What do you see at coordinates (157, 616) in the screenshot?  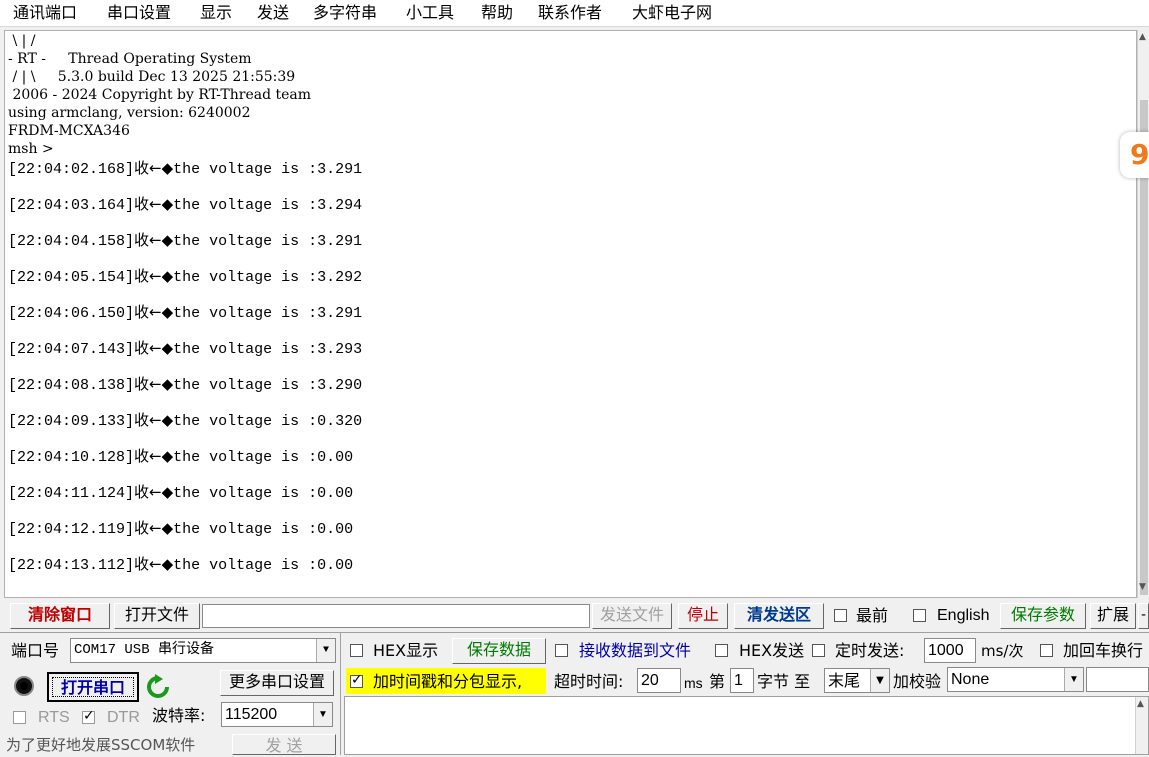 I see `open-file-button: 打开文件` at bounding box center [157, 616].